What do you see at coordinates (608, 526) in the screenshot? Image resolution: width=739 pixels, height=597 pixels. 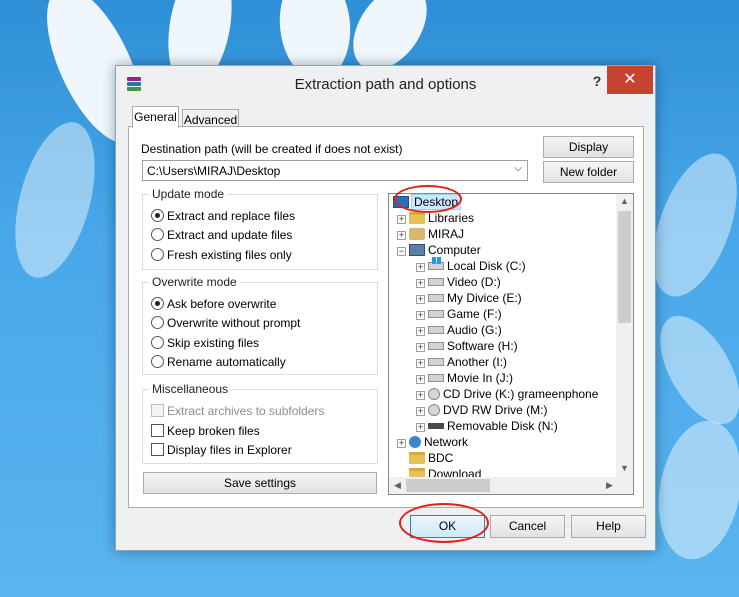 I see `help-button: Help` at bounding box center [608, 526].